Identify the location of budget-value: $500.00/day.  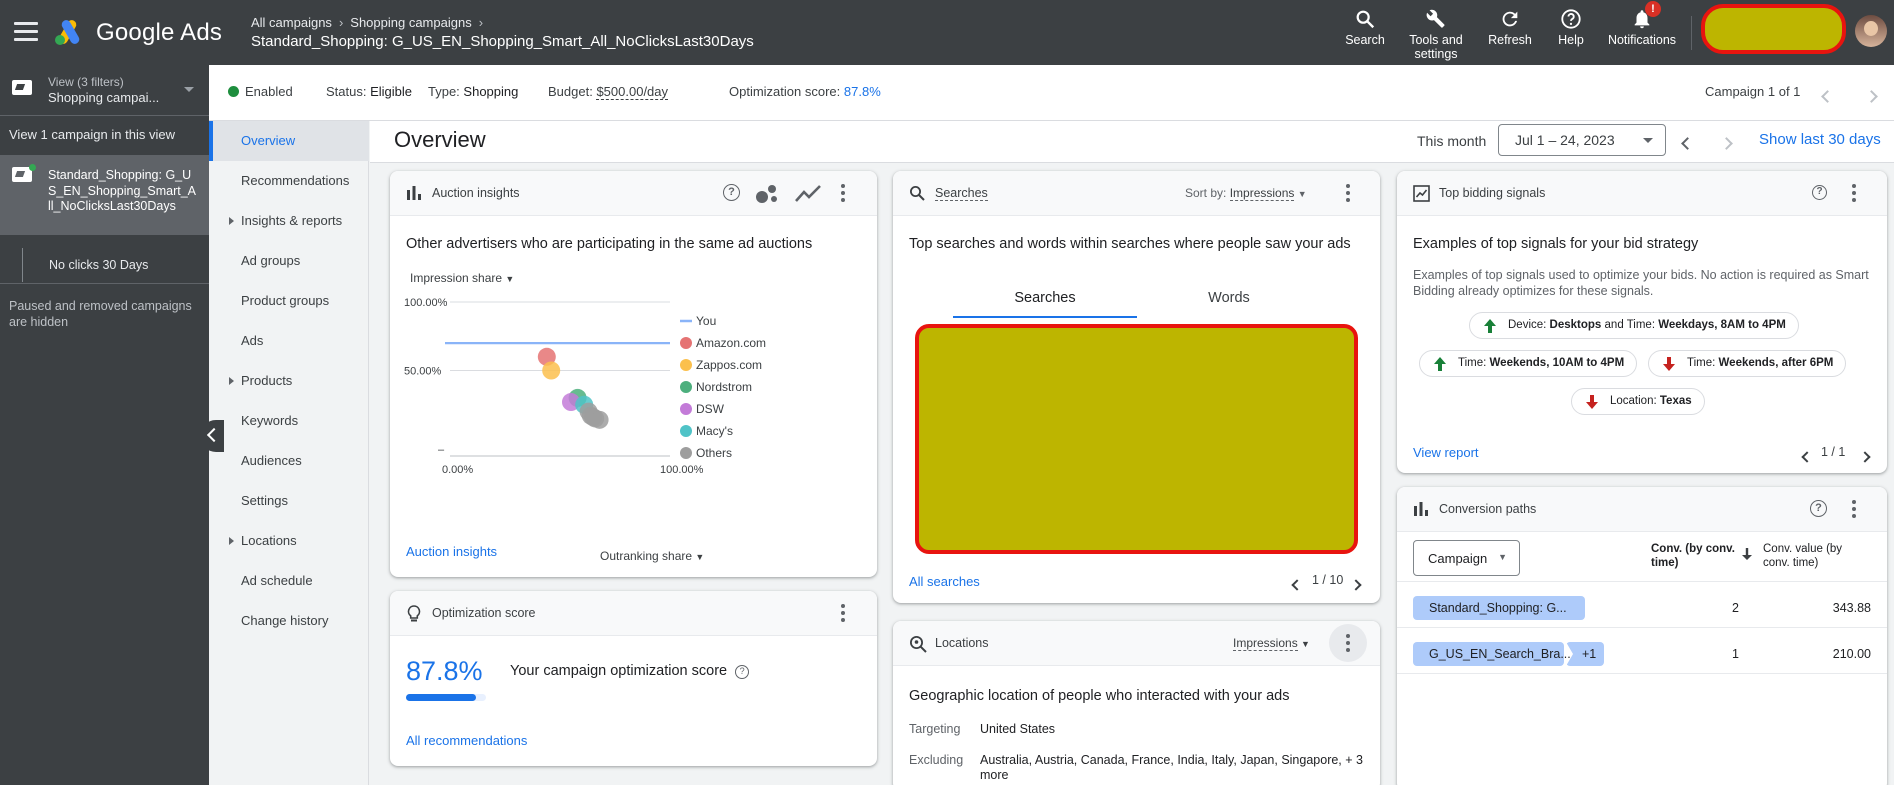
(632, 92).